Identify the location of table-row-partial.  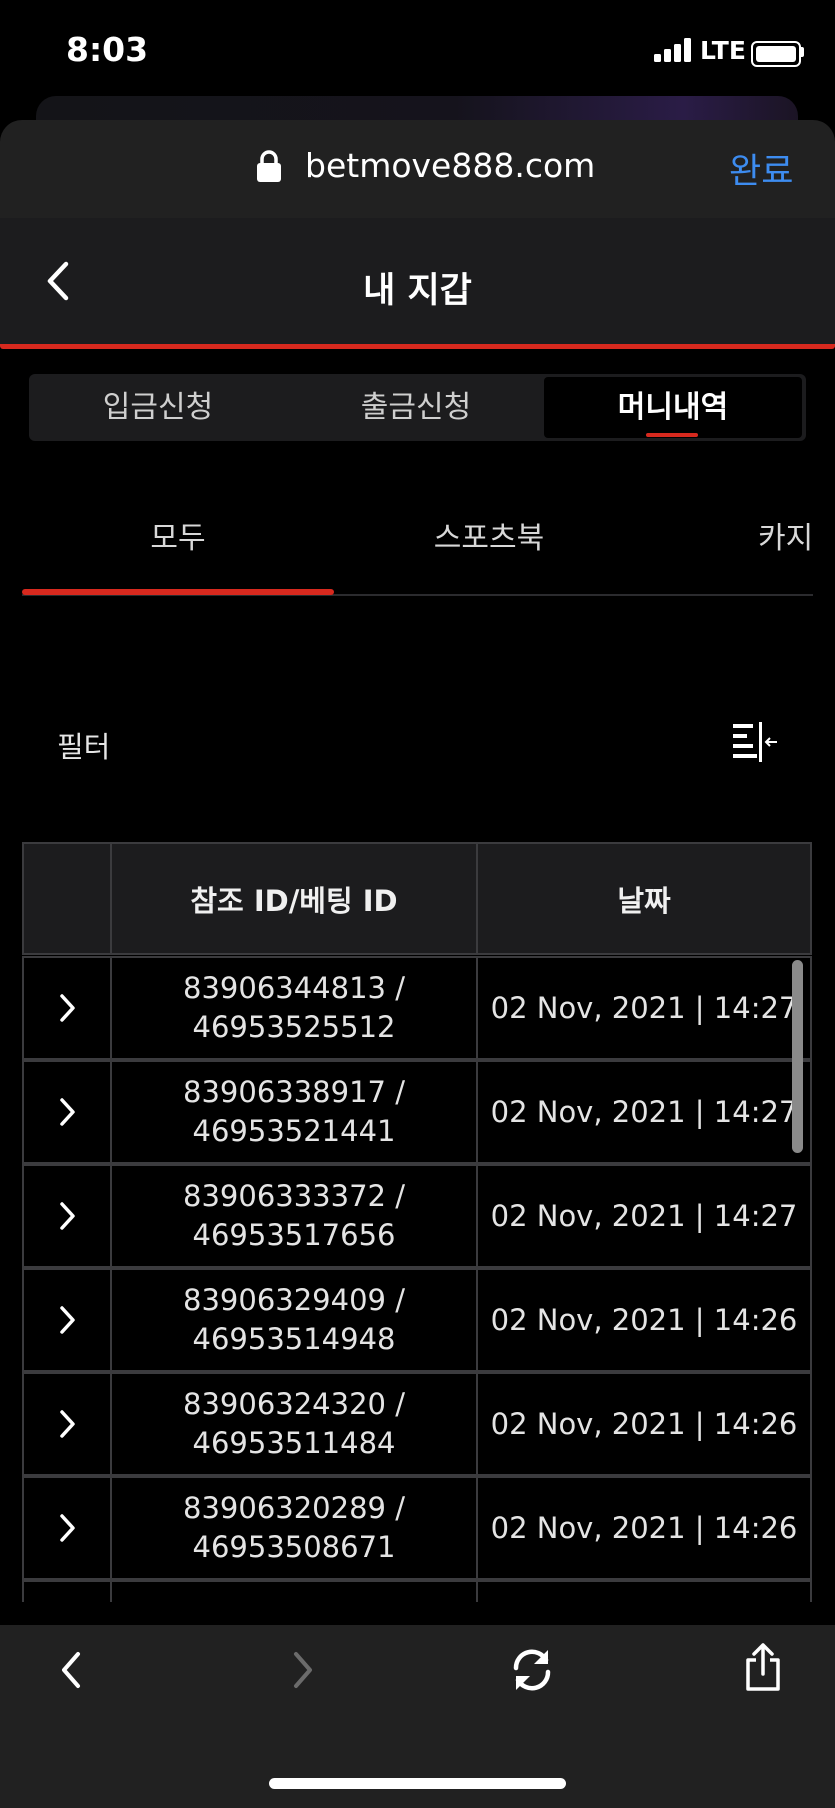
(417, 1591).